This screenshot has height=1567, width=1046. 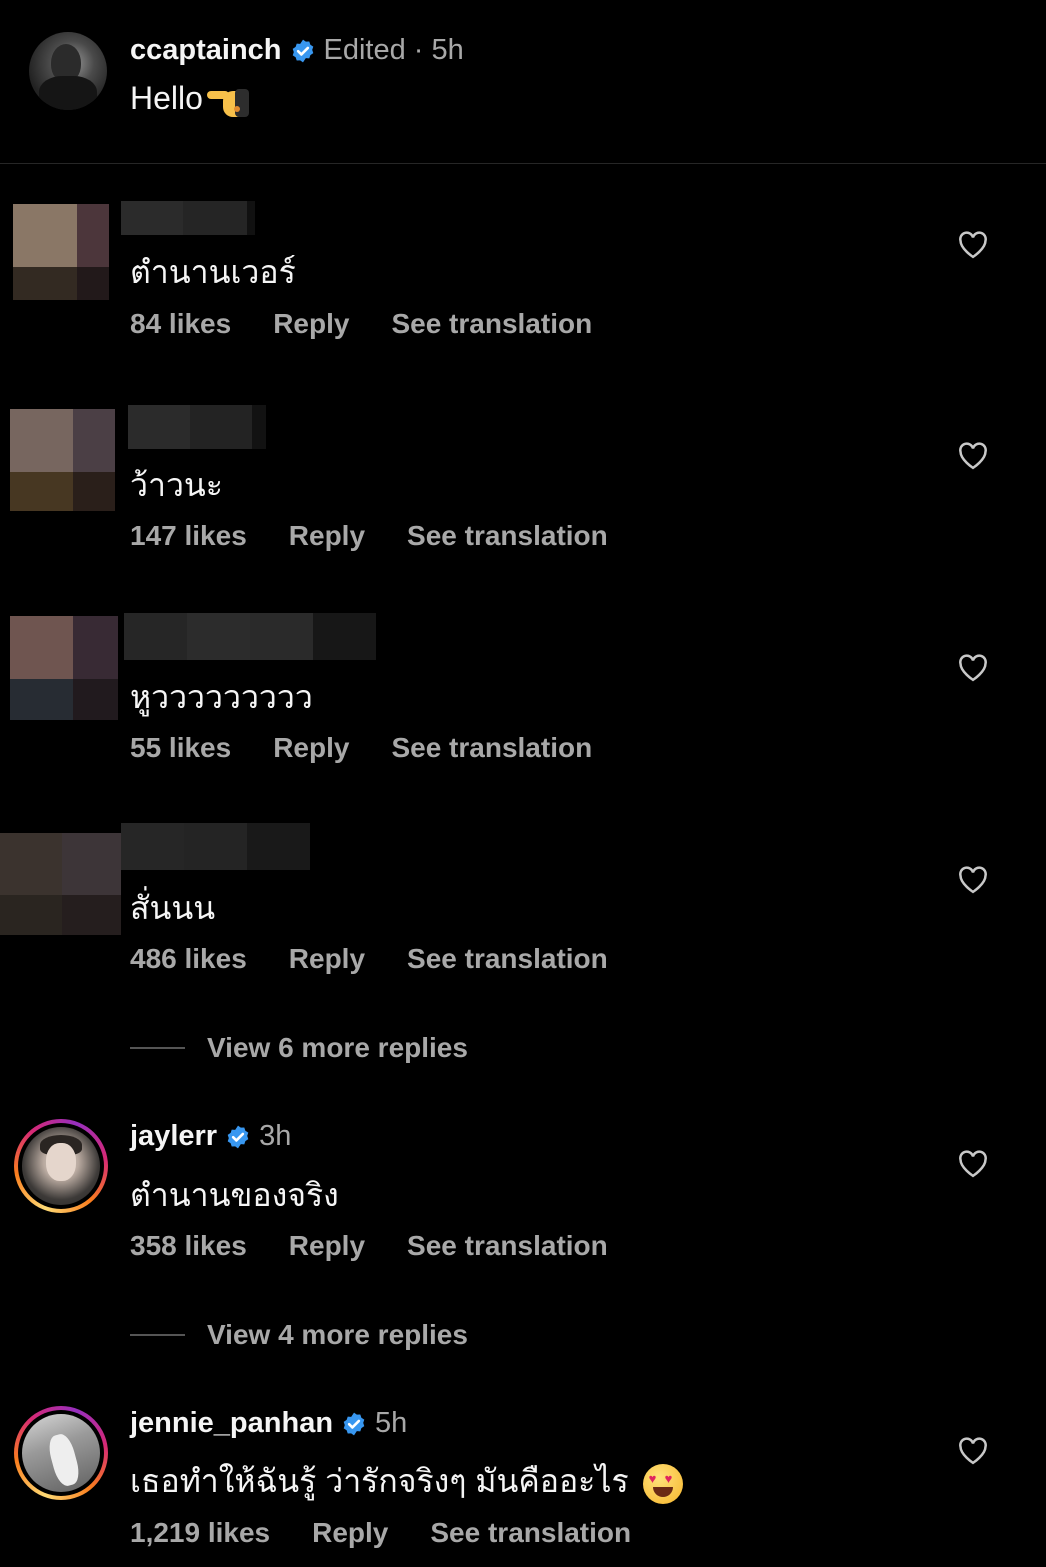 I want to click on comment-text: หูววววววววว, so click(x=221, y=697).